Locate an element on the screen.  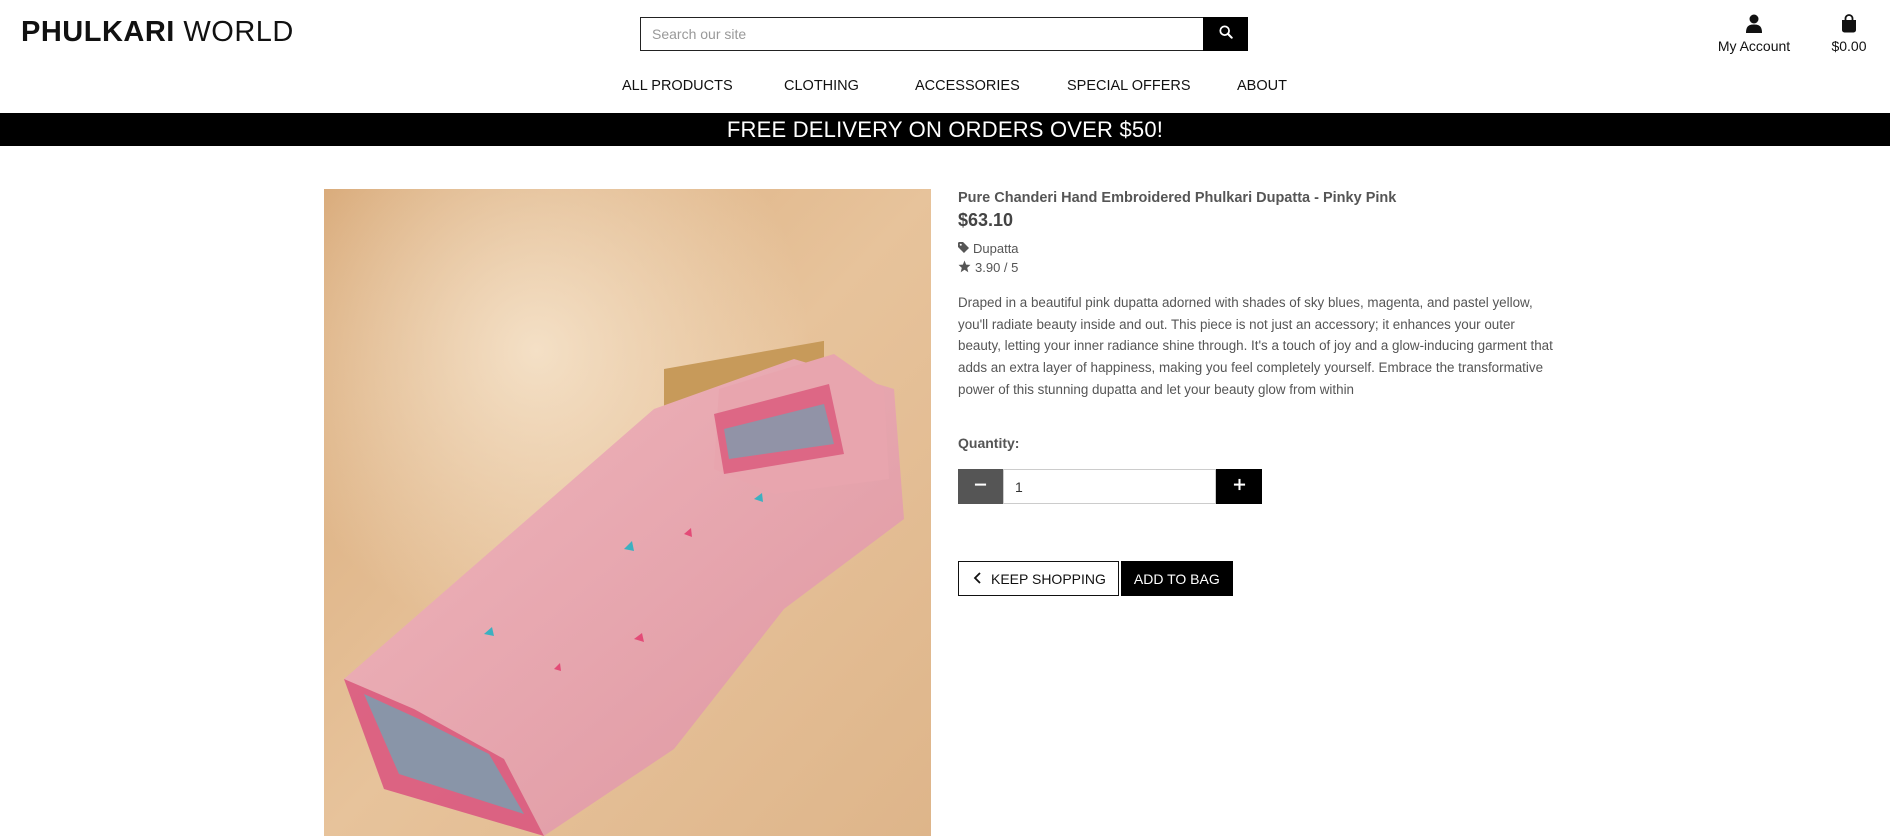
nav-all-products: ALL PRODUCTS is located at coordinates (677, 86).